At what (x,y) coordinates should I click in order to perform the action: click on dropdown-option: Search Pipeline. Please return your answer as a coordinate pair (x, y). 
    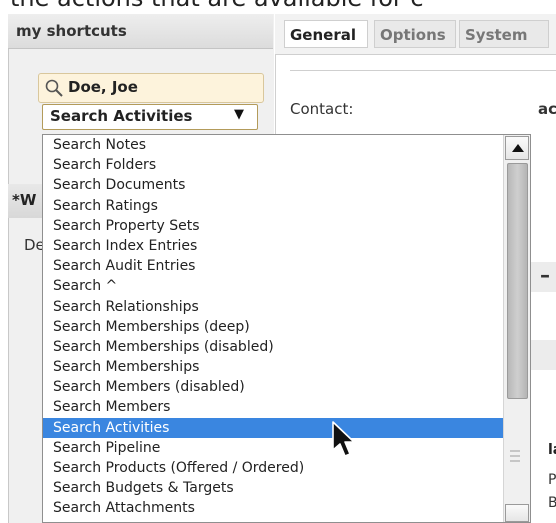
    Looking at the image, I should click on (273, 448).